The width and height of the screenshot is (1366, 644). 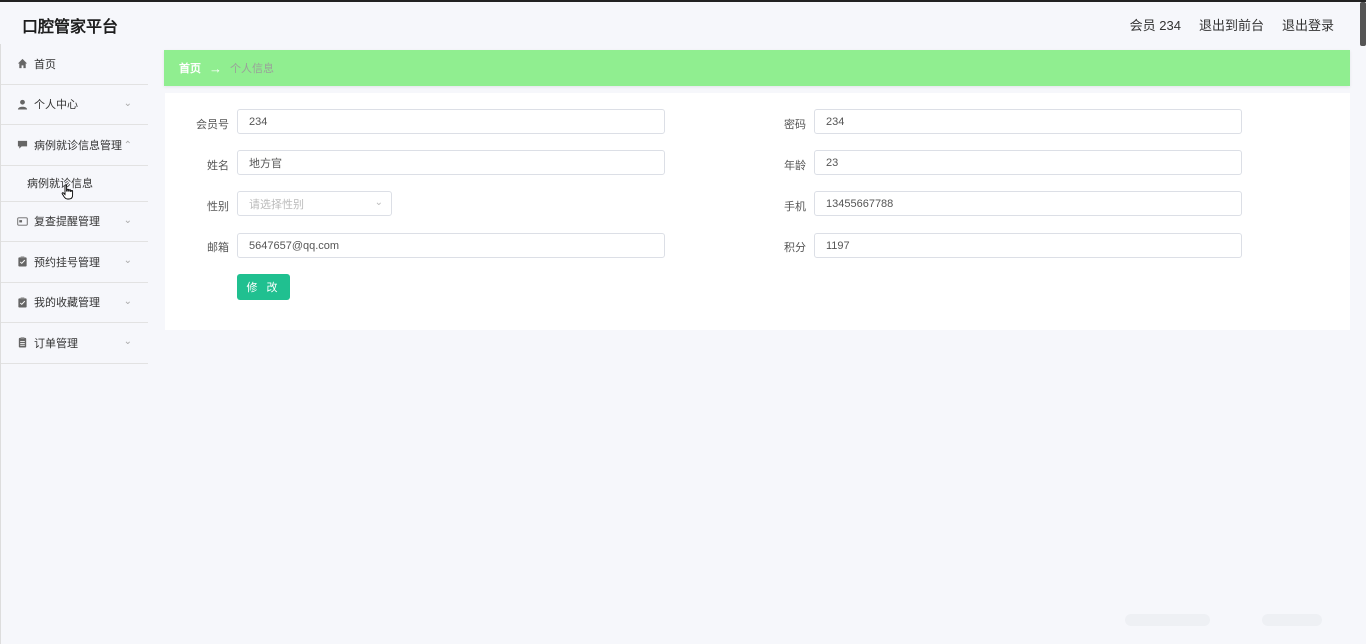 I want to click on sidebar-item-orders: 订单管理 ⌄, so click(x=74, y=343).